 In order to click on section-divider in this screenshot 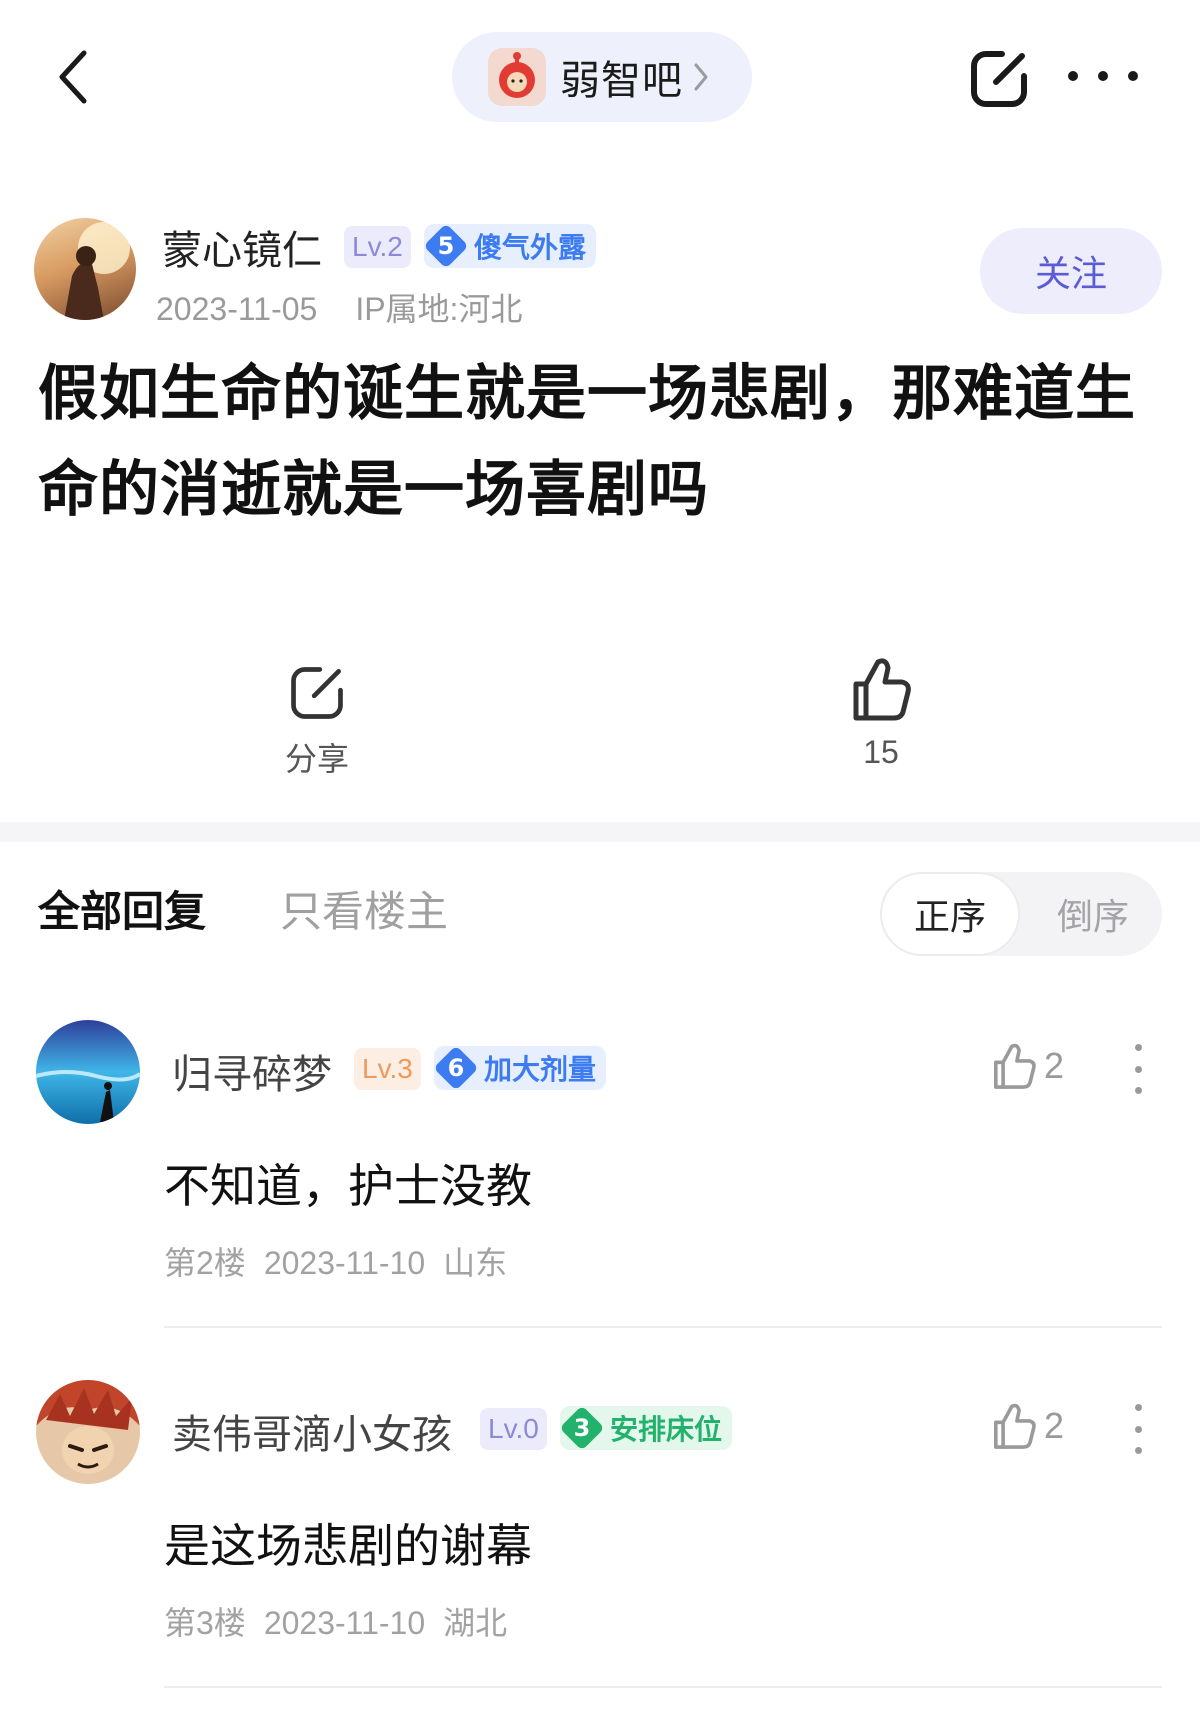, I will do `click(600, 832)`.